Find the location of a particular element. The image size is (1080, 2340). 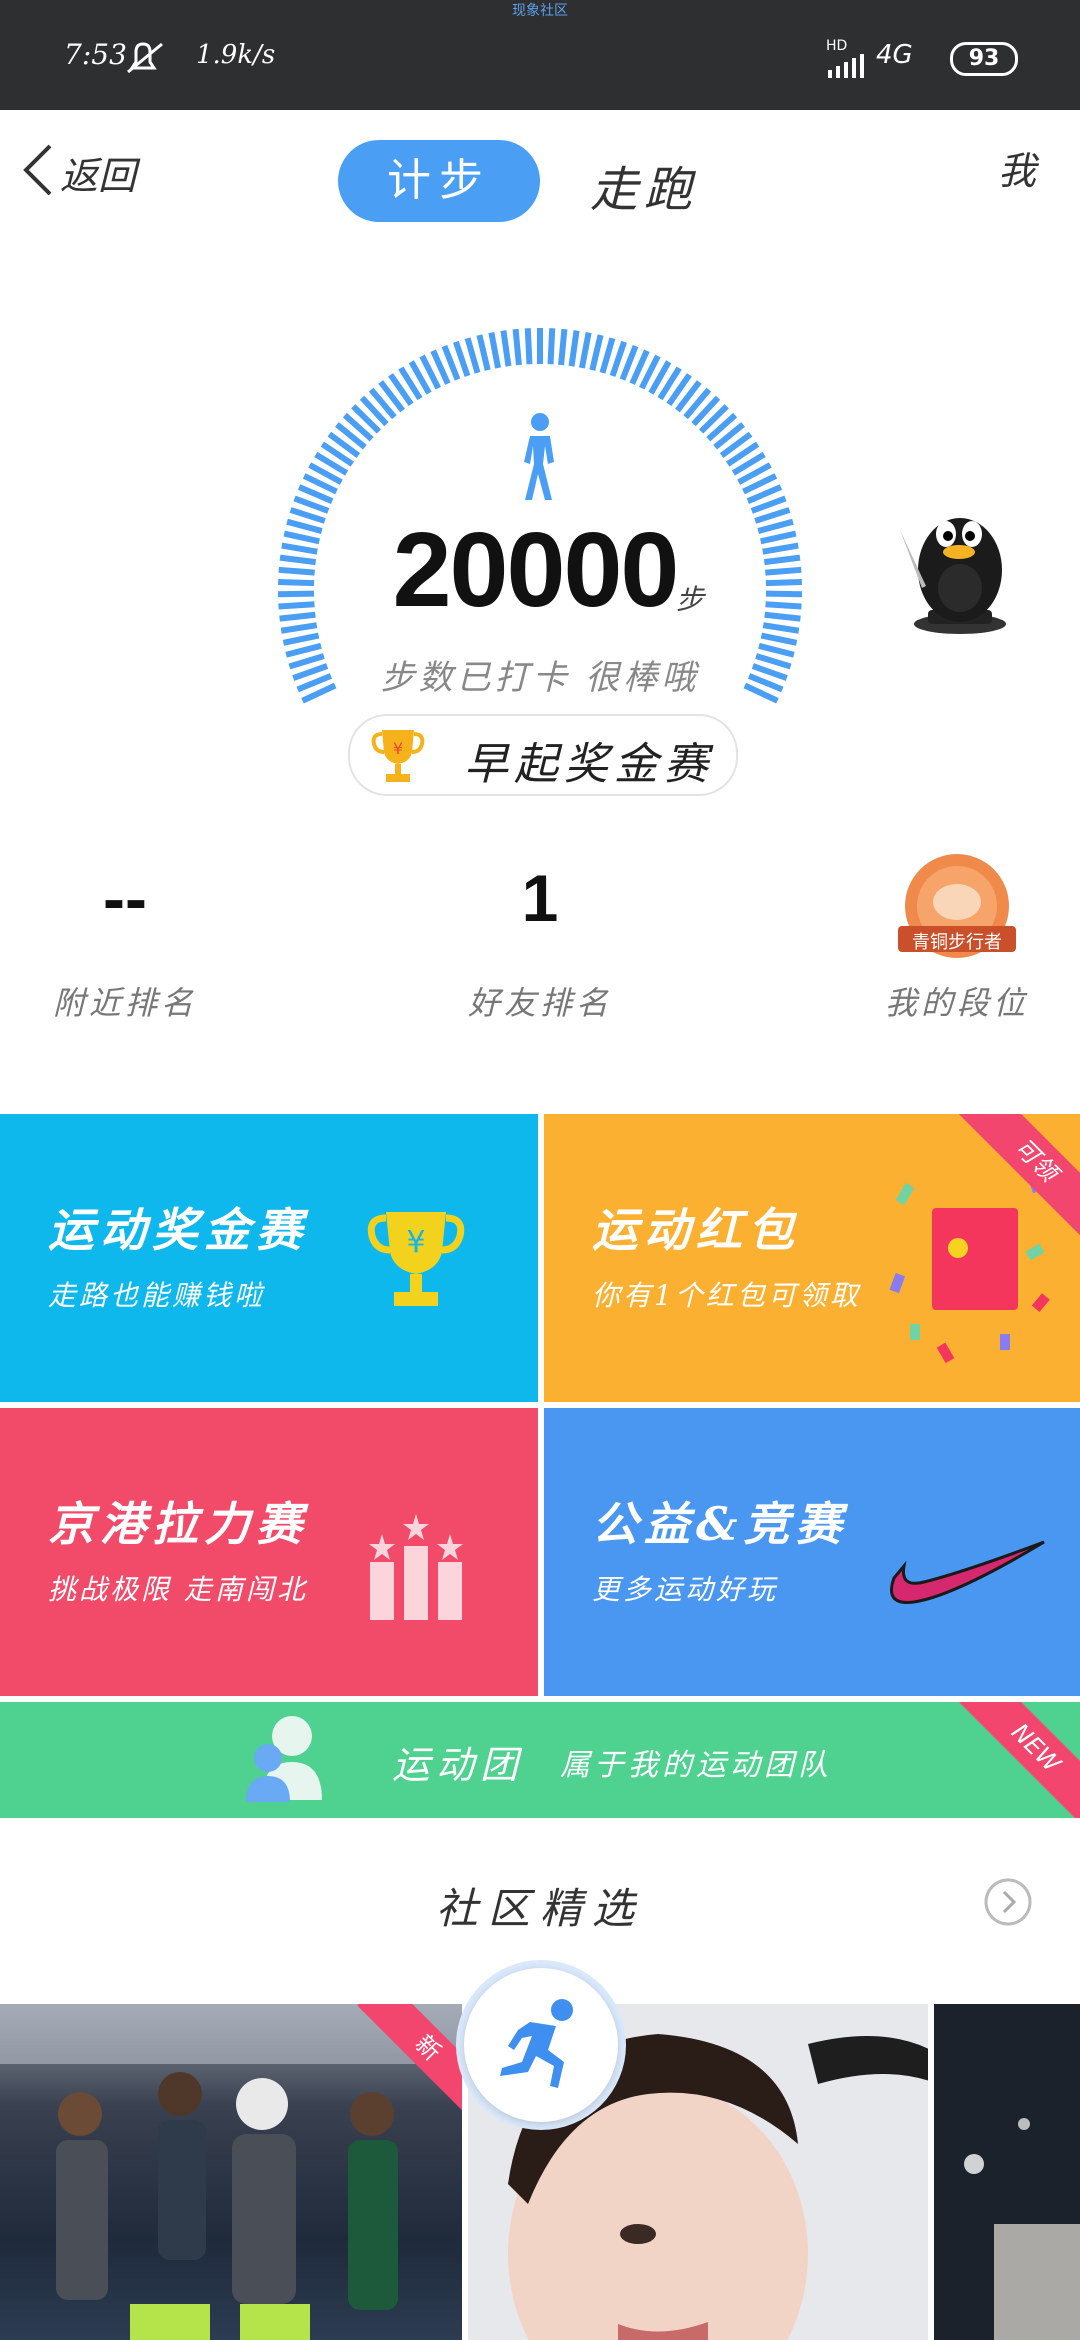

new-corner-badge: NEW is located at coordinates (1014, 1760).